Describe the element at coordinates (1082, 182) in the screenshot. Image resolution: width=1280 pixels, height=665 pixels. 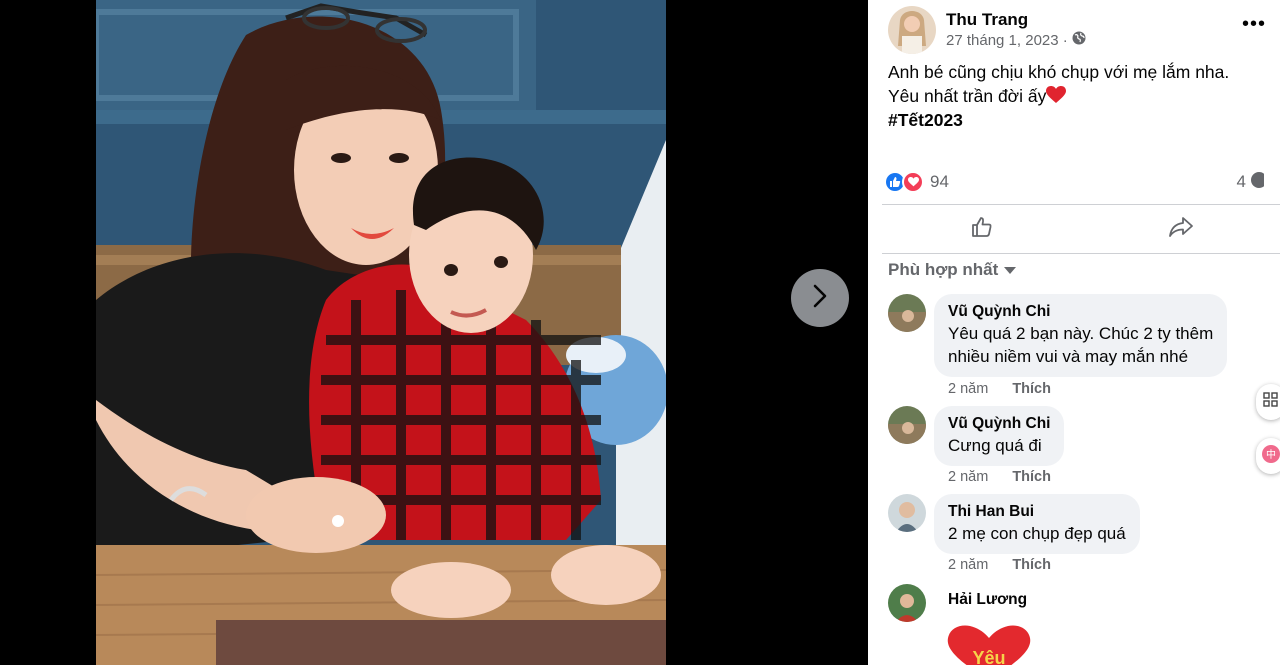
I see `reactions-summary: 94 4` at that location.